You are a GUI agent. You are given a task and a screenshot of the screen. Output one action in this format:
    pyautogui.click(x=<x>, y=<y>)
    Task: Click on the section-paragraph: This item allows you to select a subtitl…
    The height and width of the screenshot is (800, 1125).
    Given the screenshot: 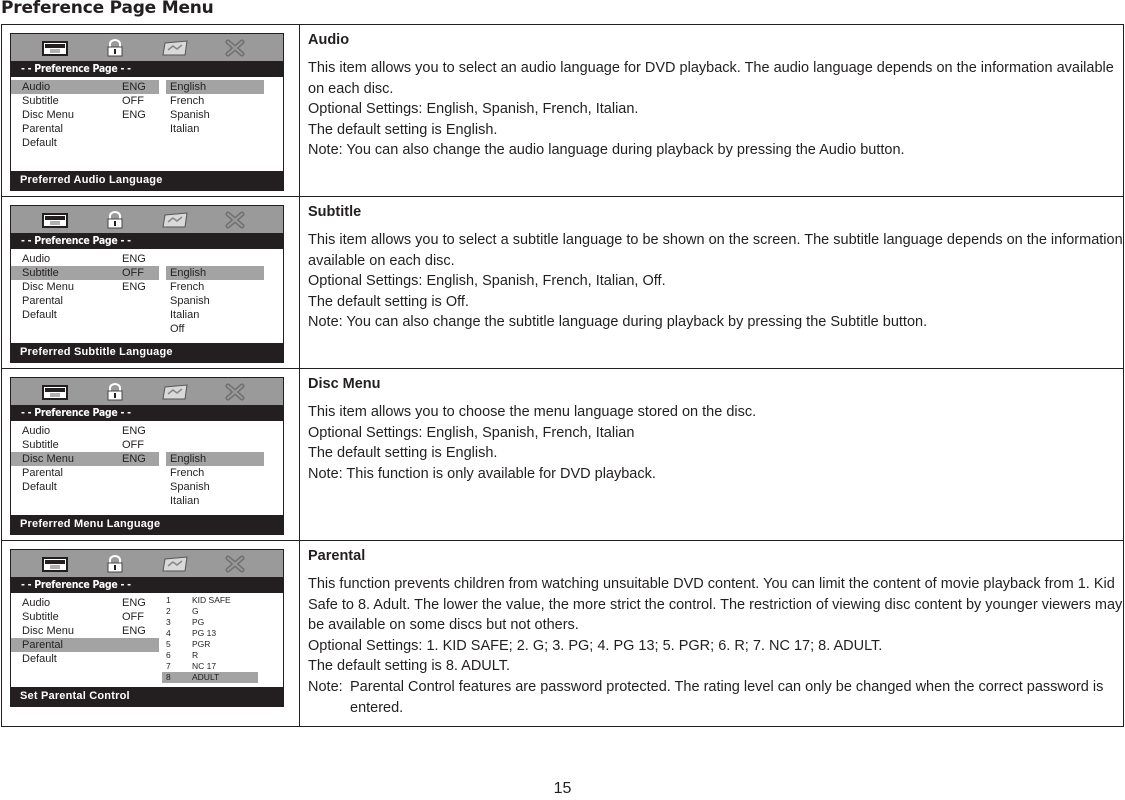 What is the action you would take?
    pyautogui.click(x=715, y=250)
    